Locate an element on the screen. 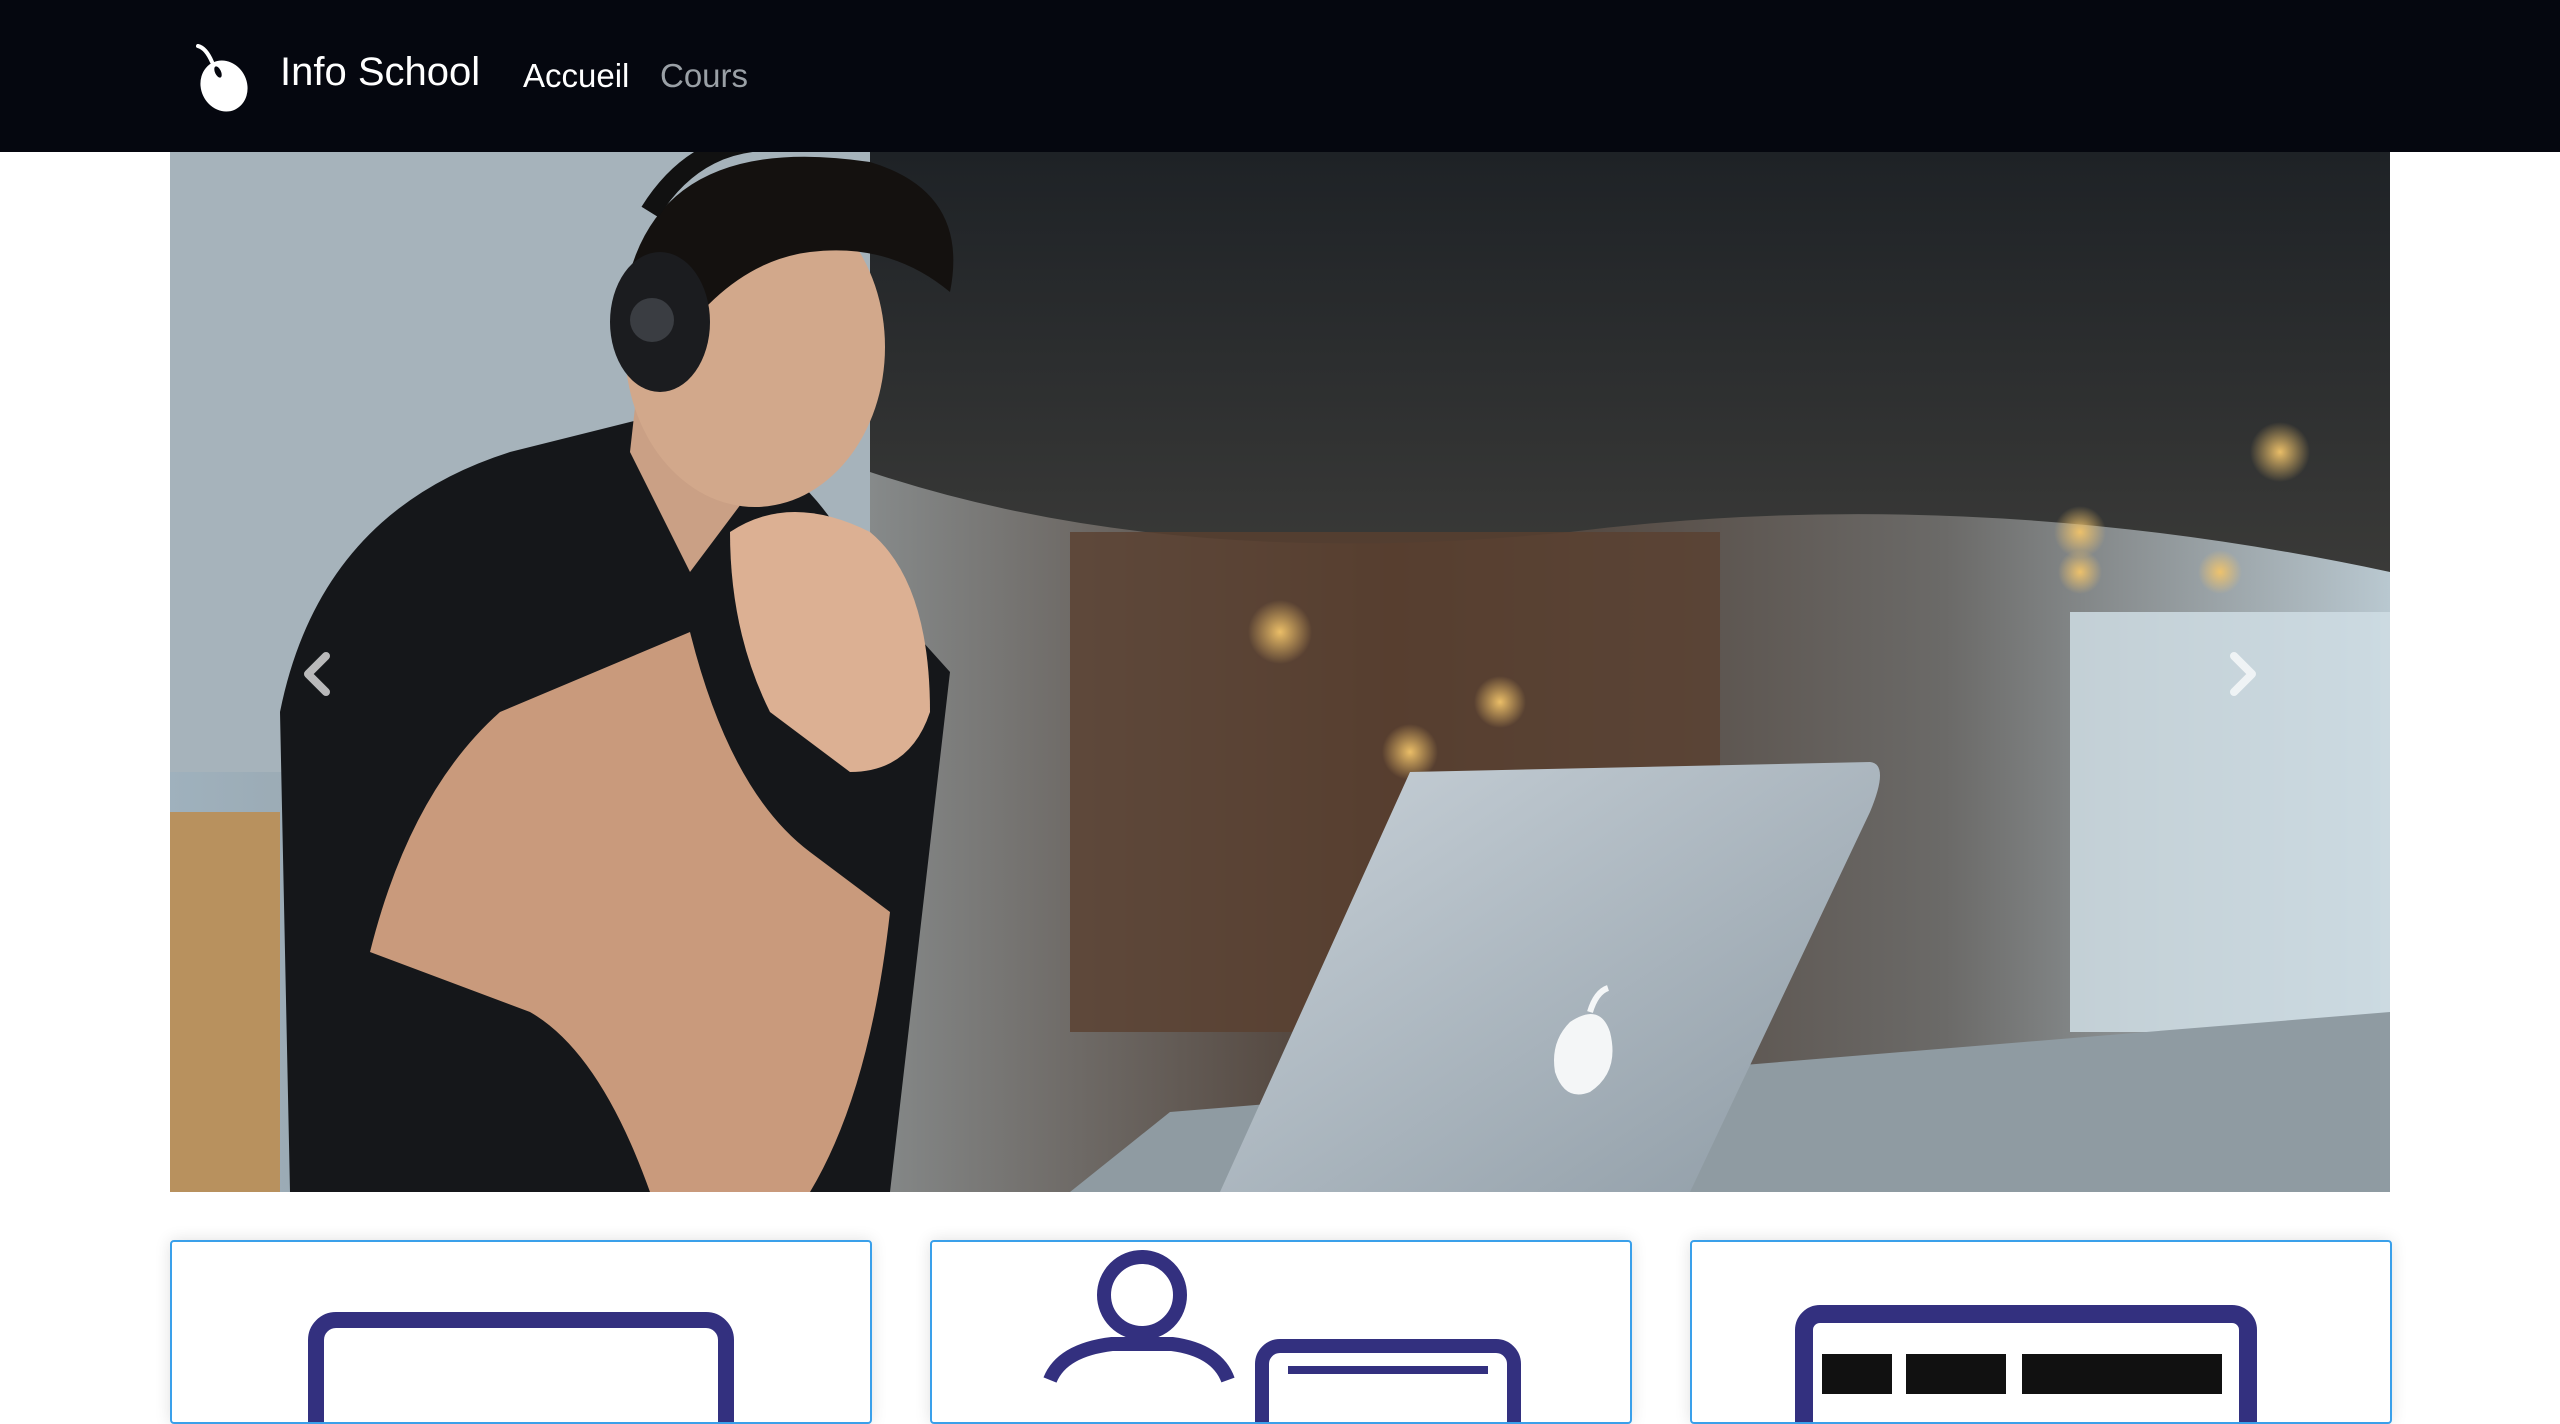 The height and width of the screenshot is (1424, 2560). chevron-left-icon is located at coordinates (315, 672).